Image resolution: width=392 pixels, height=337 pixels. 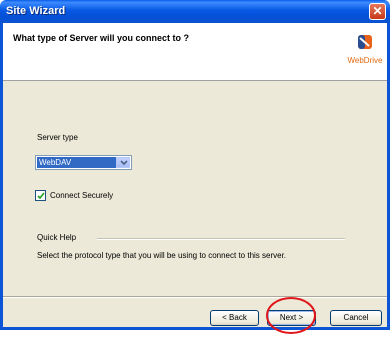 I want to click on button-separator, so click(x=195, y=297).